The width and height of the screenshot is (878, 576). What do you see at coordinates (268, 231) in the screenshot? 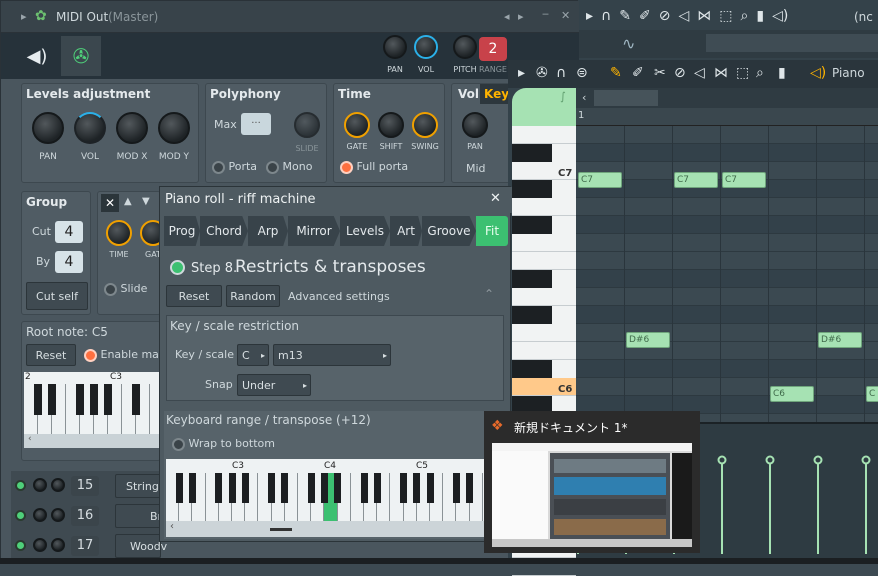
I see `tab-arp: Arp` at bounding box center [268, 231].